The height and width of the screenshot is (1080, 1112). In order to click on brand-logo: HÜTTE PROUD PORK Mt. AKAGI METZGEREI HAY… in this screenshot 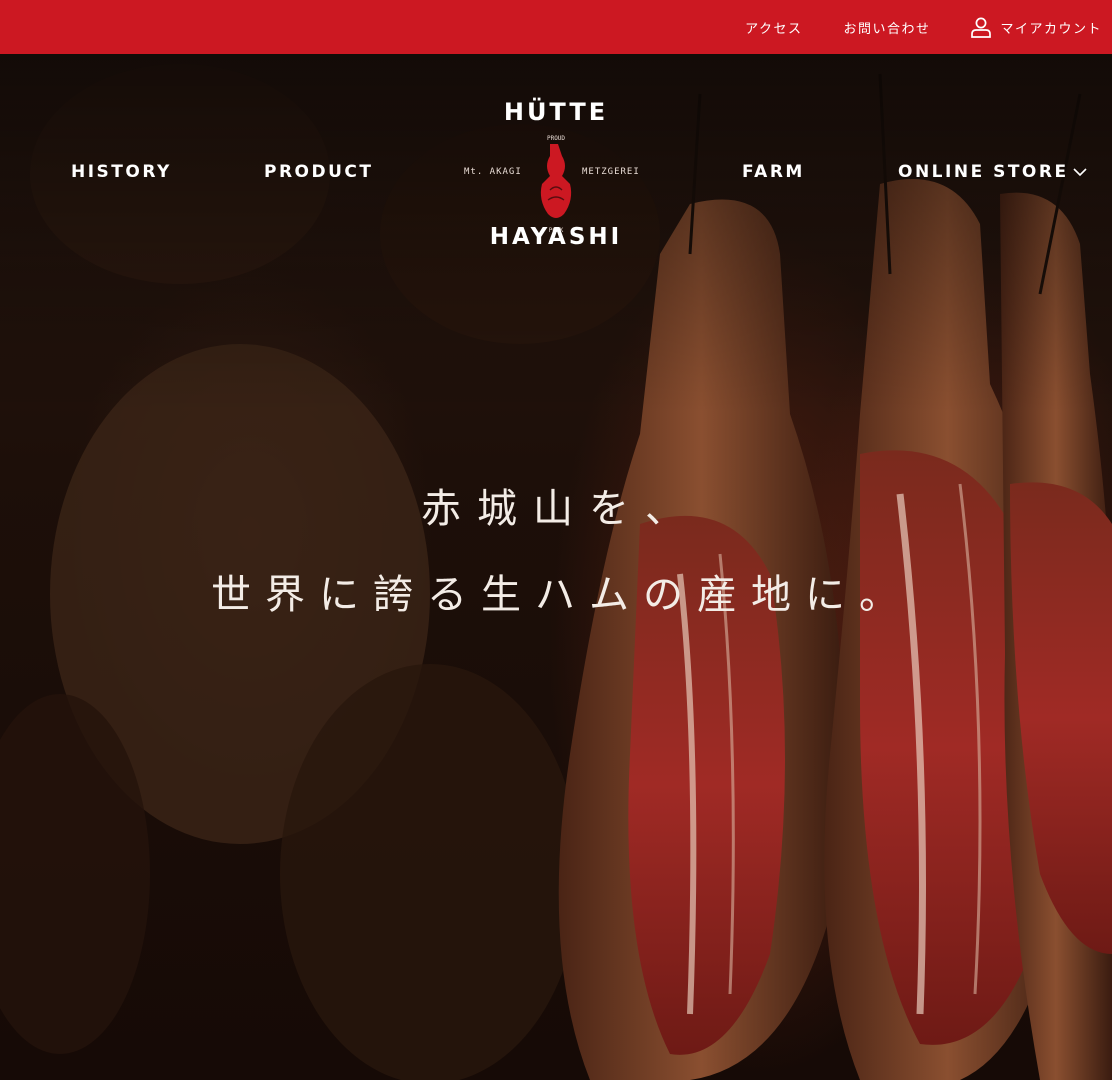, I will do `click(556, 185)`.